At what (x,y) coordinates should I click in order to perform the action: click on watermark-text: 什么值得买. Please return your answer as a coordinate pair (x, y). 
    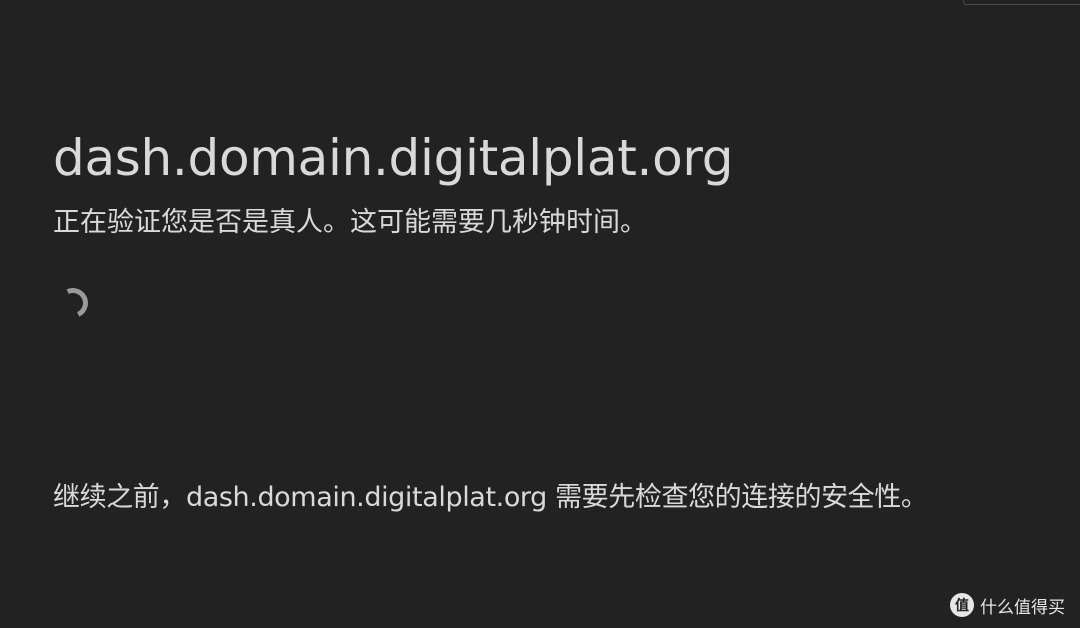
    Looking at the image, I should click on (1022, 607).